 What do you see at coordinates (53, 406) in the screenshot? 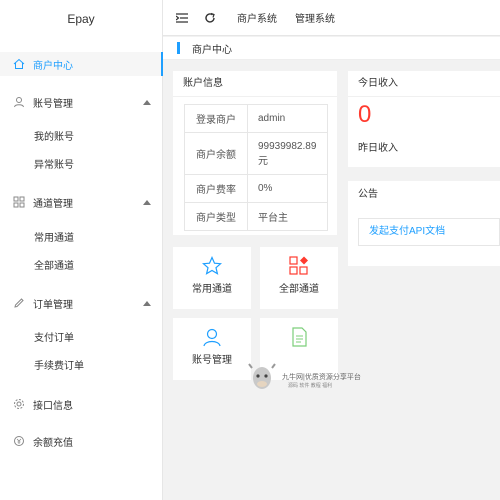
I see `sidebar-item-label: 接口信息` at bounding box center [53, 406].